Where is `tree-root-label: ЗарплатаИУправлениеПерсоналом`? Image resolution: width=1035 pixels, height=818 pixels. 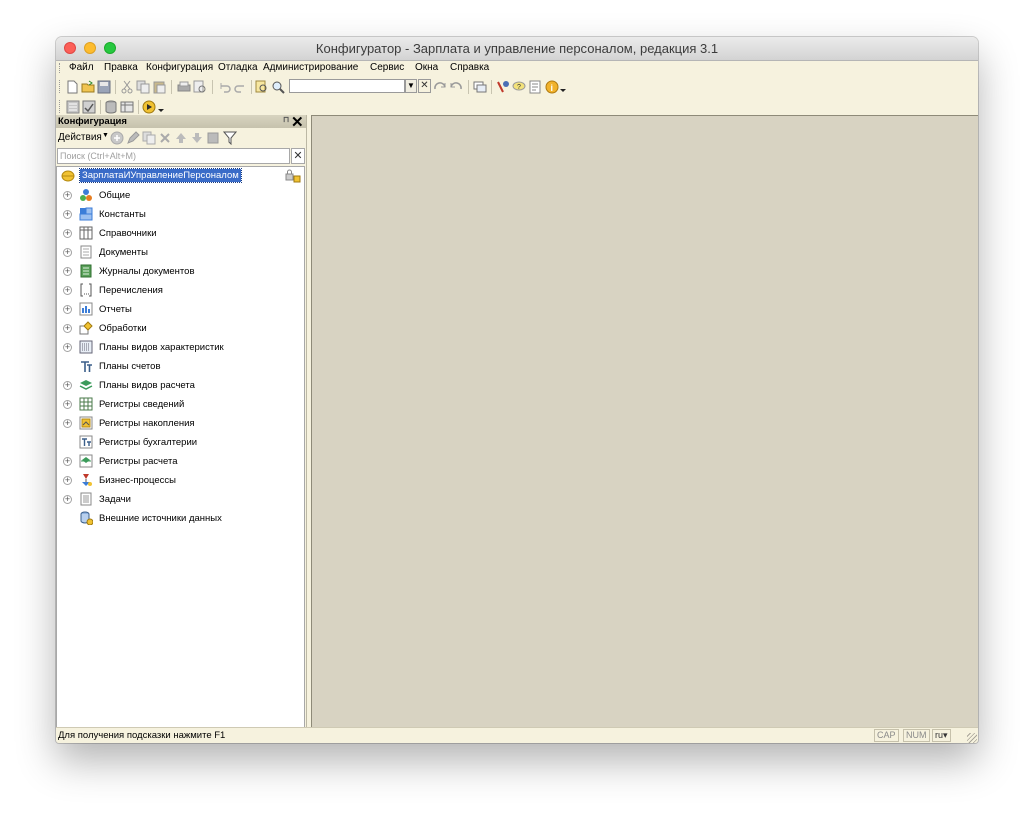 tree-root-label: ЗарплатаИУправлениеПерсоналом is located at coordinates (160, 175).